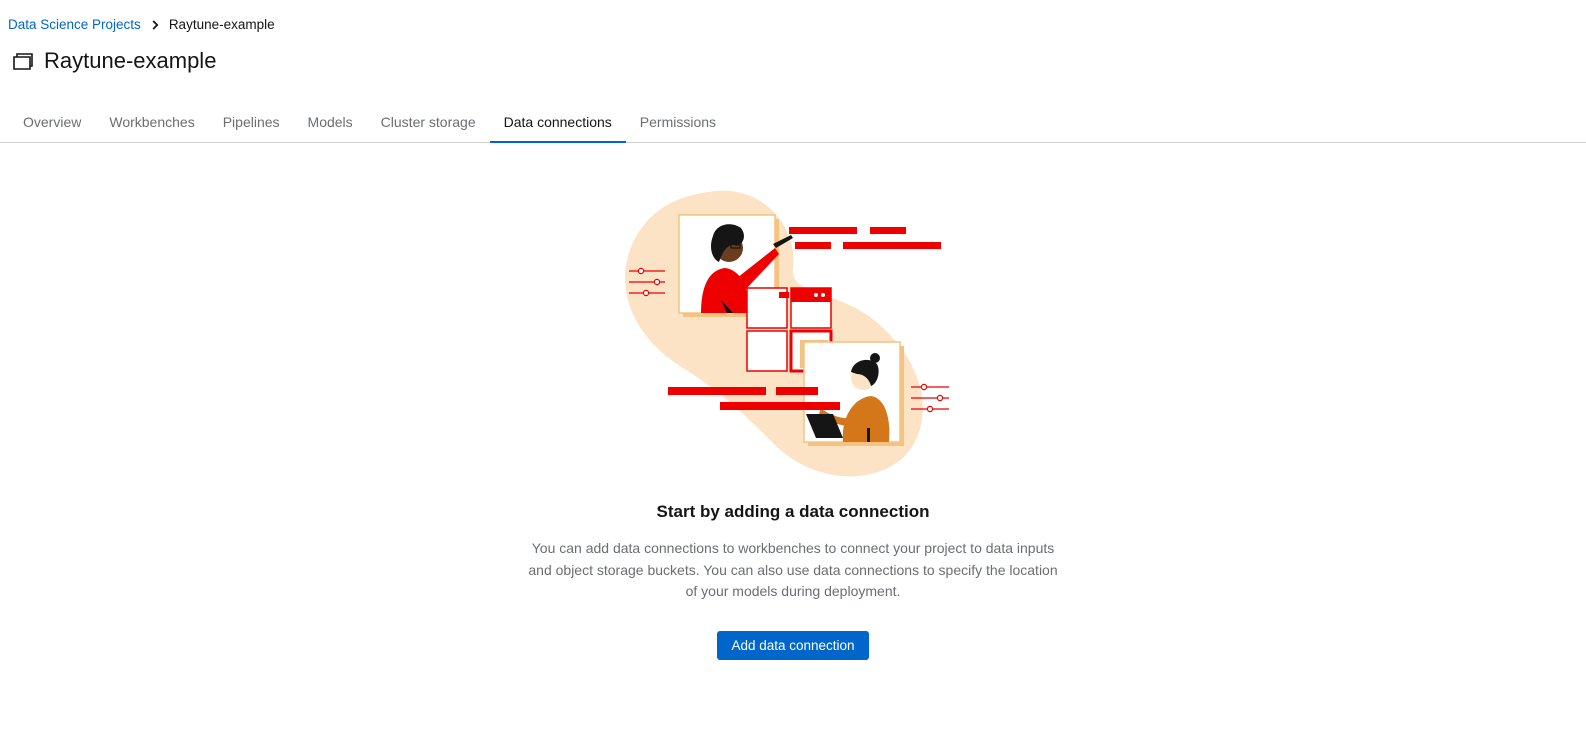  What do you see at coordinates (330, 122) in the screenshot?
I see `tab-models: Models` at bounding box center [330, 122].